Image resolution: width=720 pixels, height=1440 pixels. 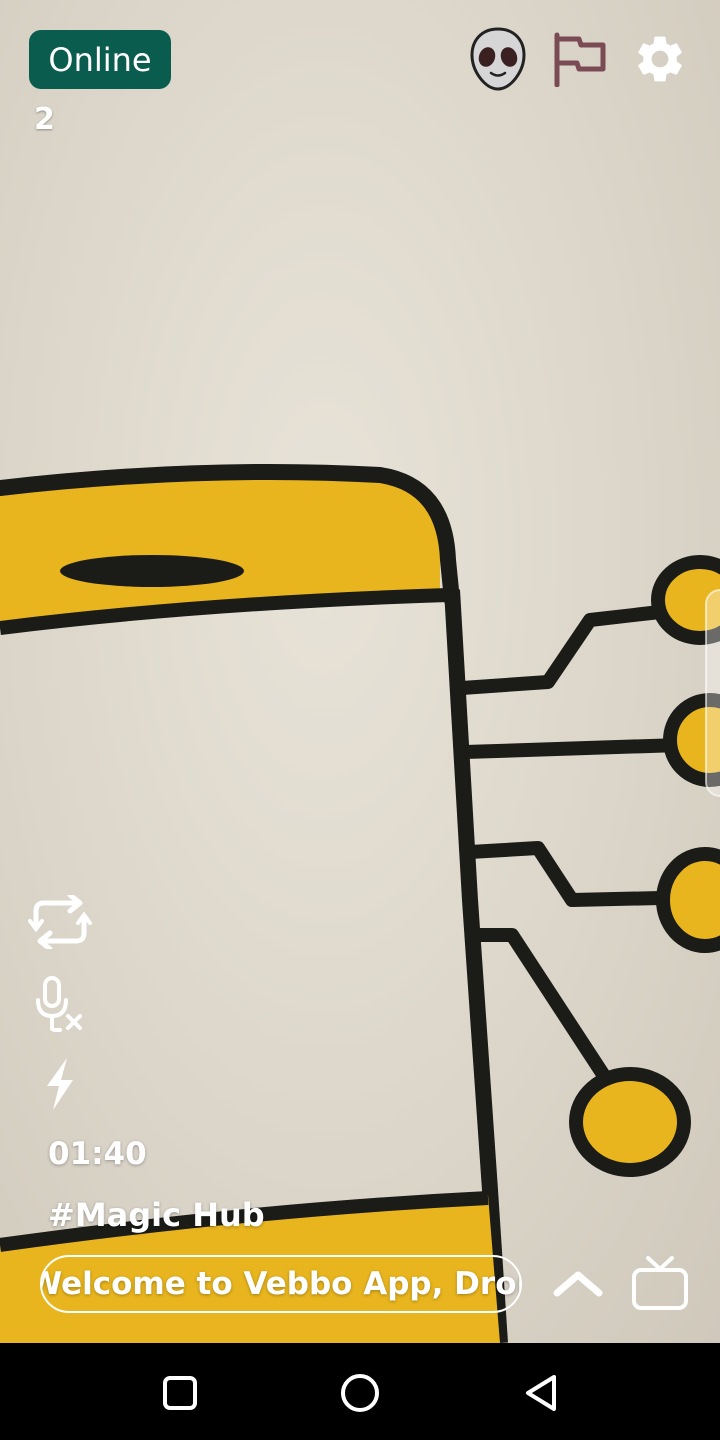 What do you see at coordinates (60, 922) in the screenshot?
I see `switch-camera-icon` at bounding box center [60, 922].